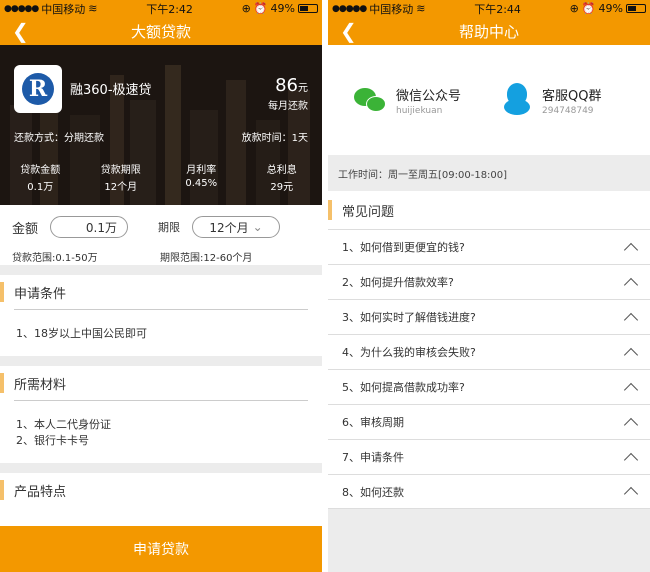 The image size is (650, 572). I want to click on stat-value: 0.1万, so click(40, 187).